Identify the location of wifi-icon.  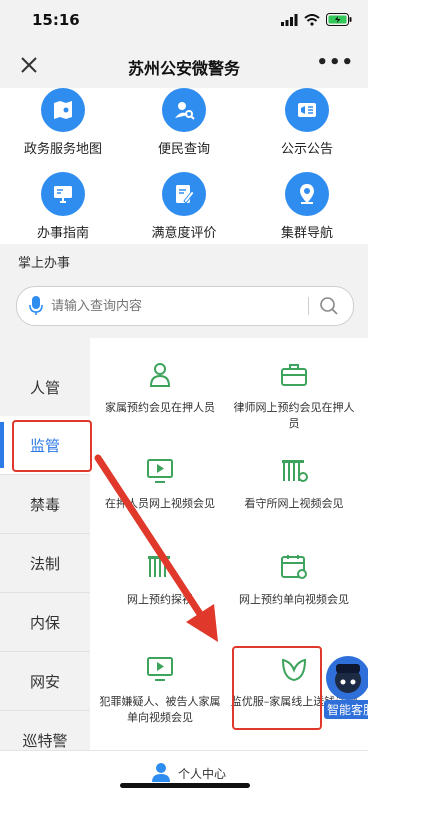
(312, 19).